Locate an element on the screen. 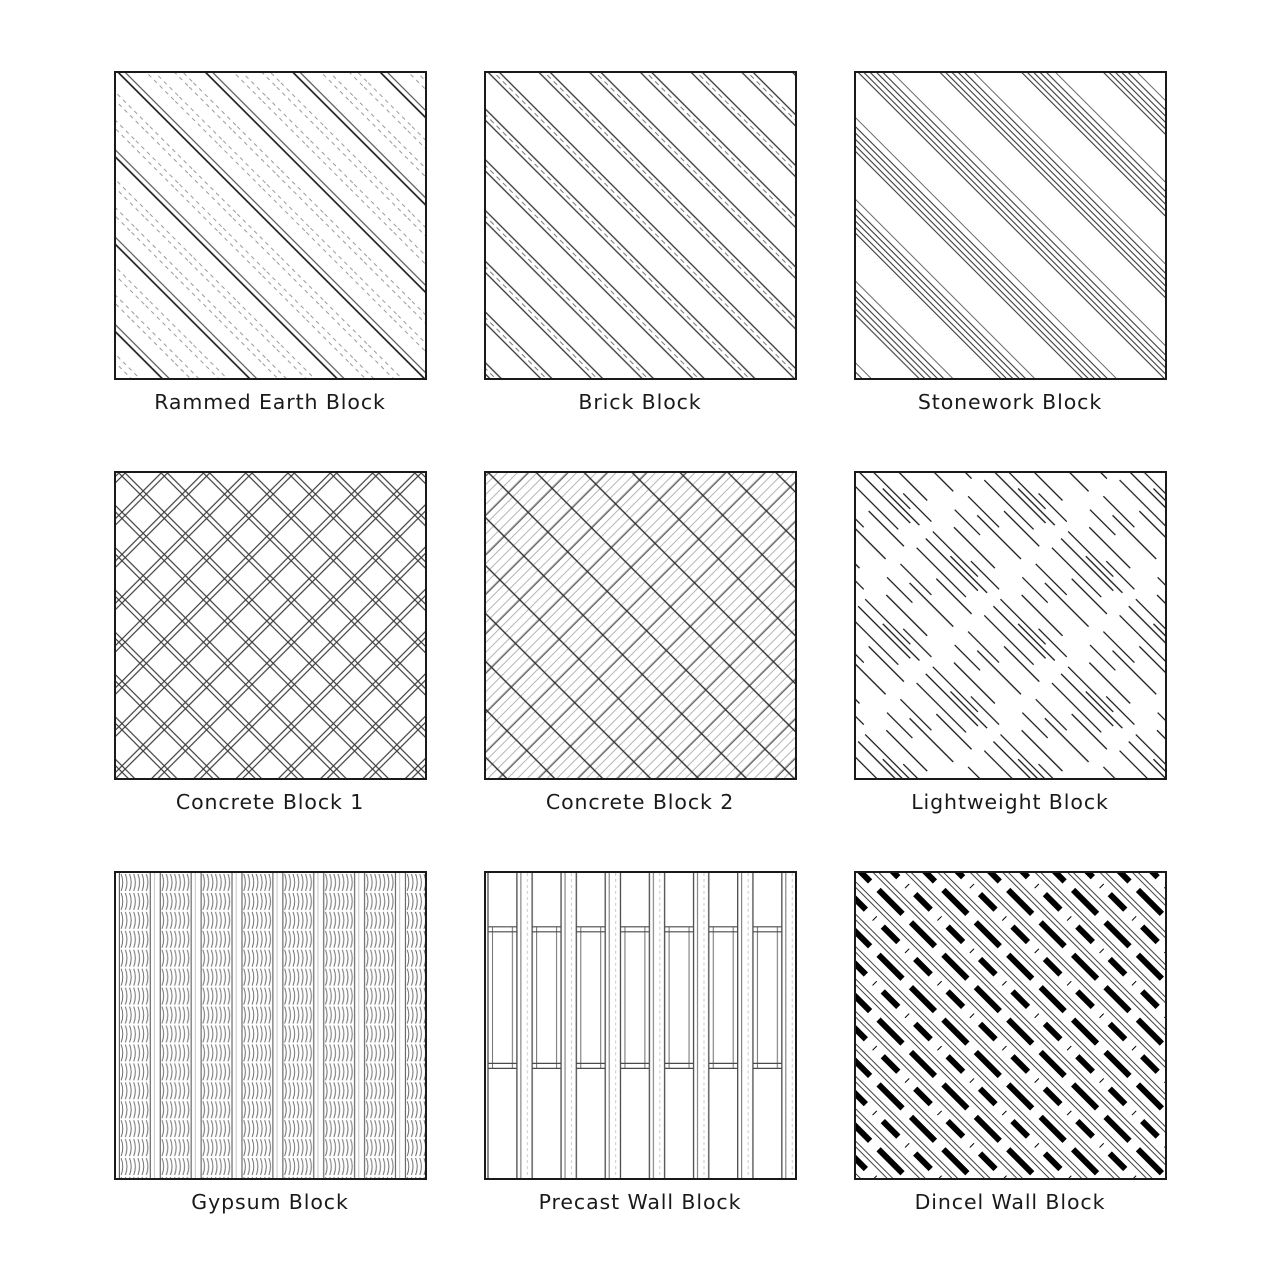 The width and height of the screenshot is (1280, 1280). pattern-lightweight-block is located at coordinates (1010, 625).